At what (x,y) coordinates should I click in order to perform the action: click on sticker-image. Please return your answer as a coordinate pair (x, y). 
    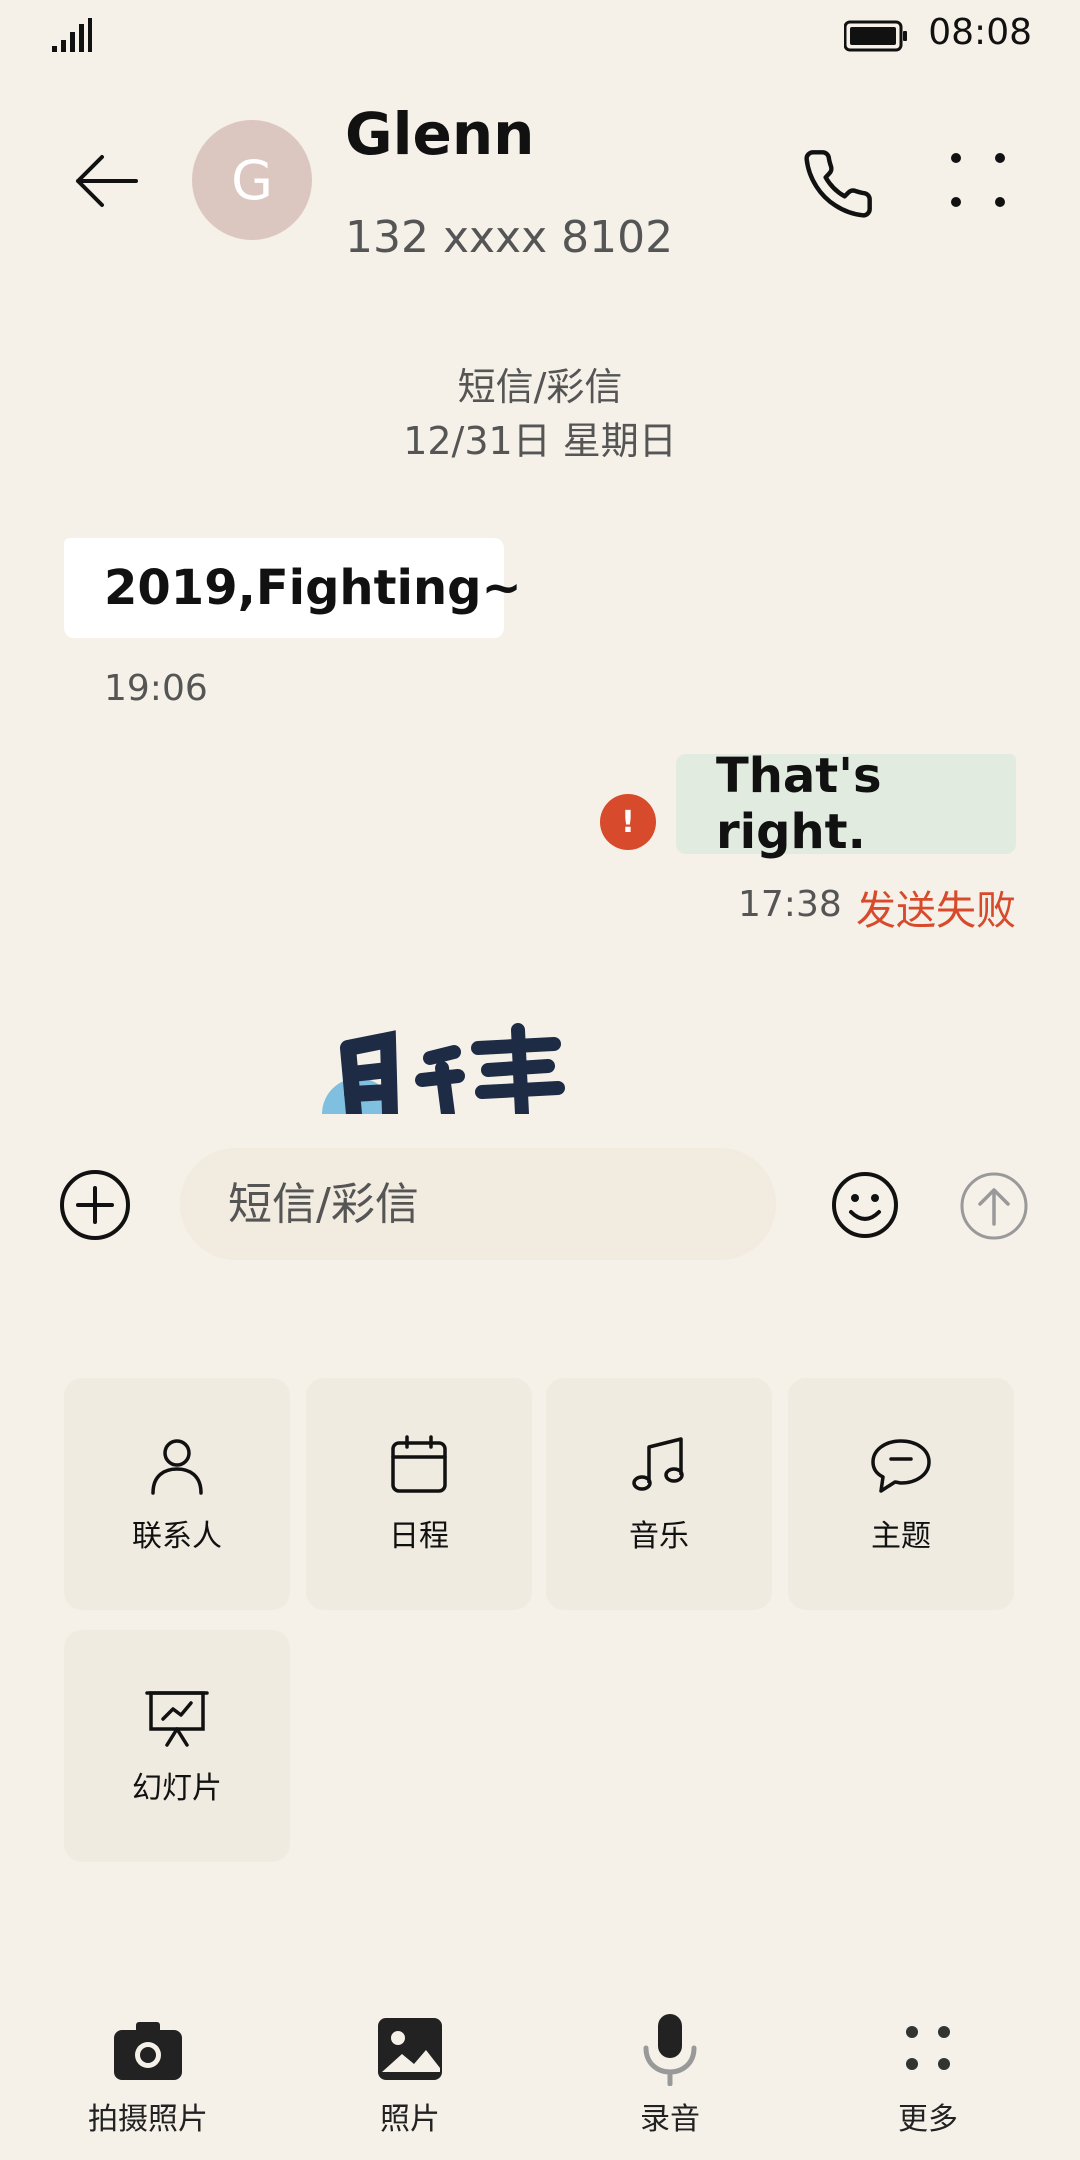
    Looking at the image, I should click on (448, 1066).